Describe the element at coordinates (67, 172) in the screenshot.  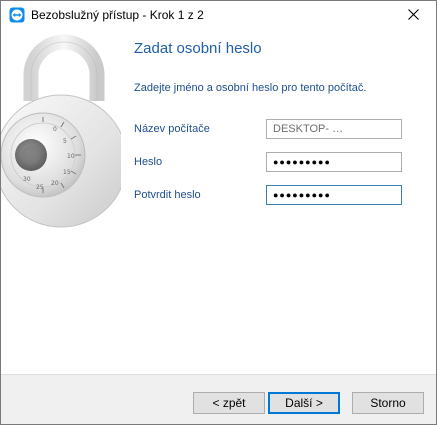
I see `svg-text: 15` at that location.